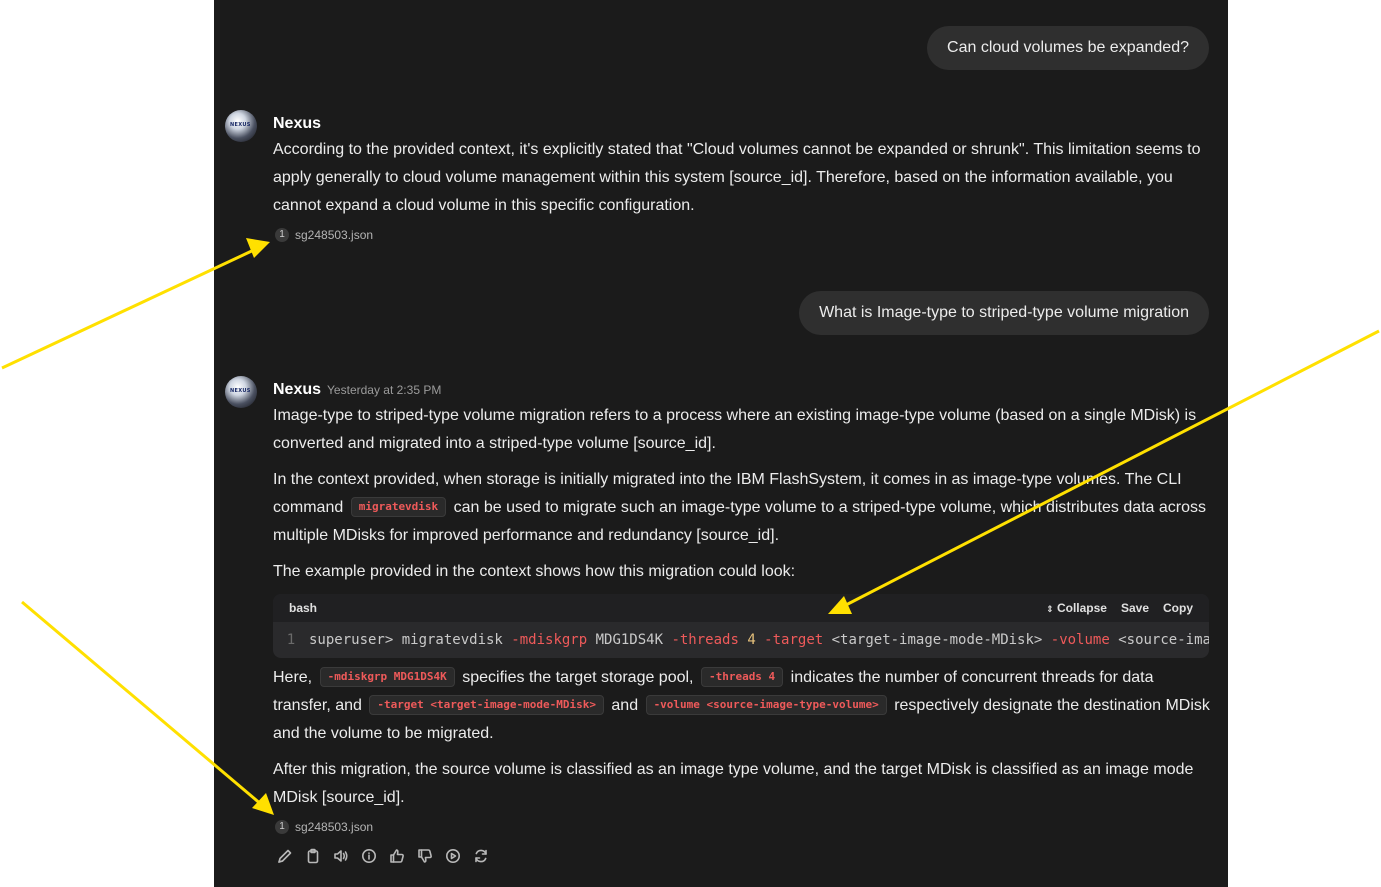 This screenshot has width=1381, height=887. I want to click on thumbs-up-icon, so click(397, 856).